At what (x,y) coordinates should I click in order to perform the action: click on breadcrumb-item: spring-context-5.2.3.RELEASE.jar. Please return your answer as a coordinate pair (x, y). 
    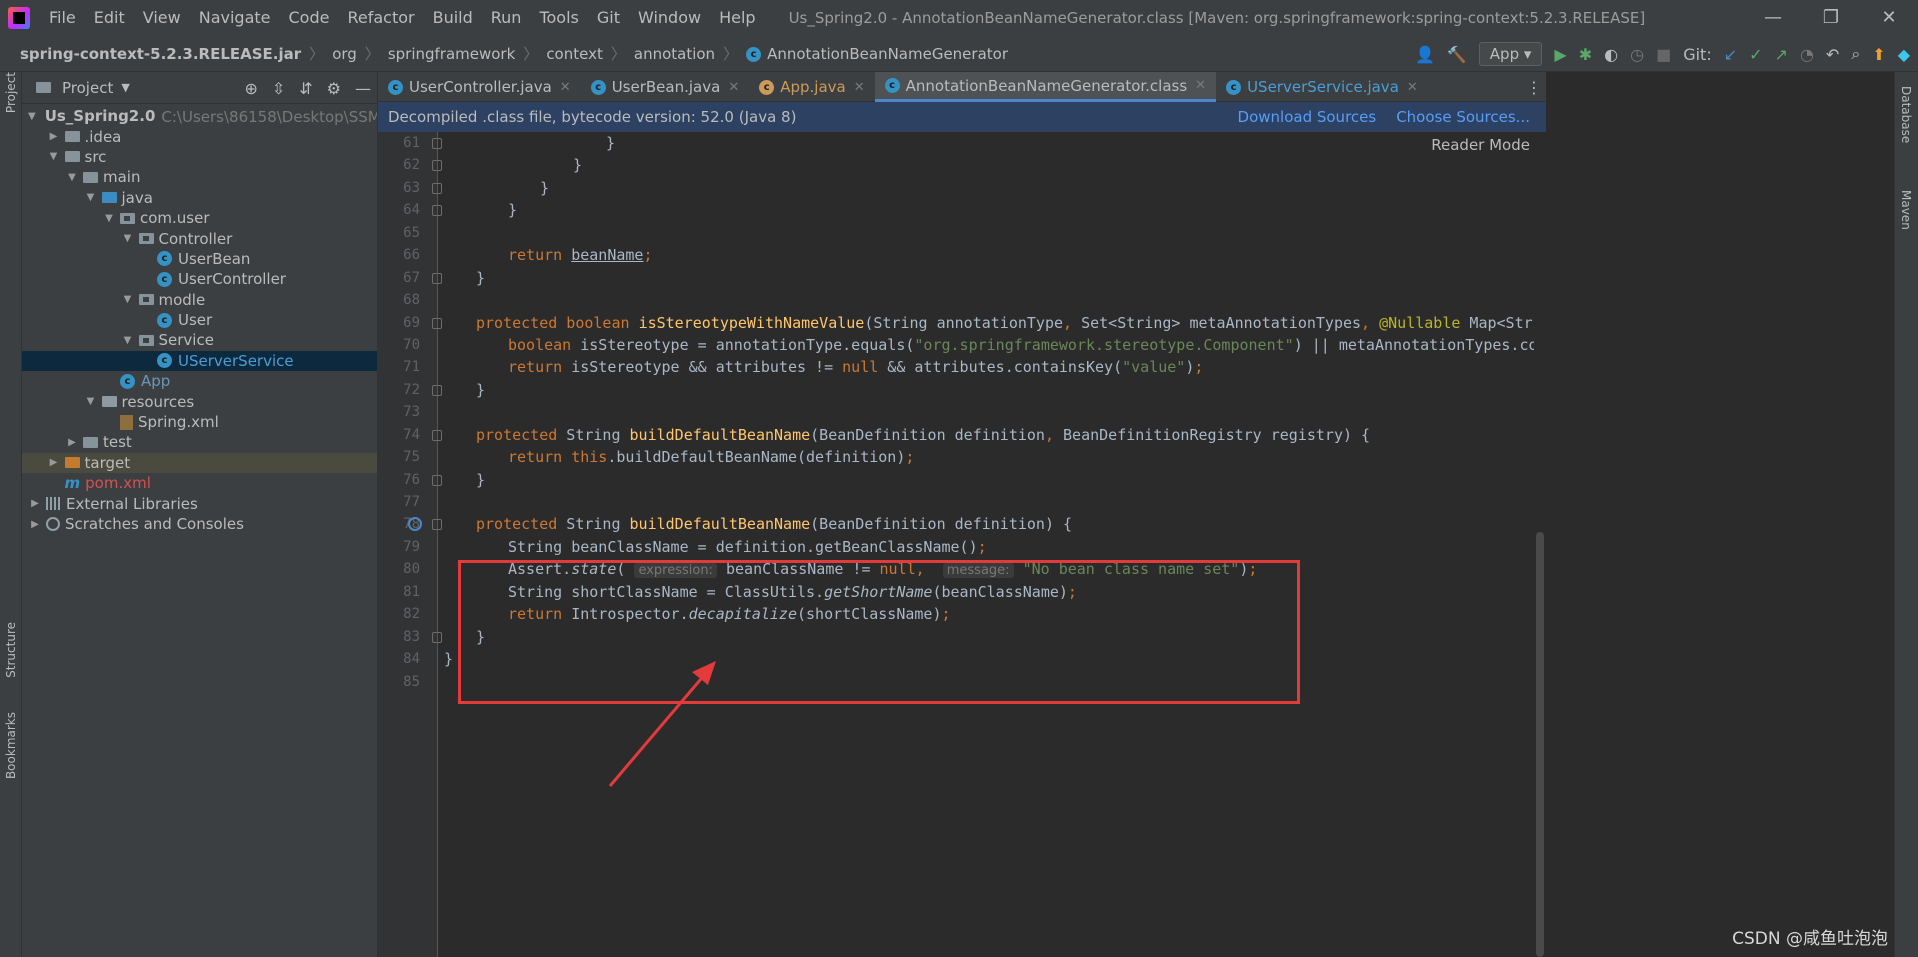
    Looking at the image, I should click on (160, 54).